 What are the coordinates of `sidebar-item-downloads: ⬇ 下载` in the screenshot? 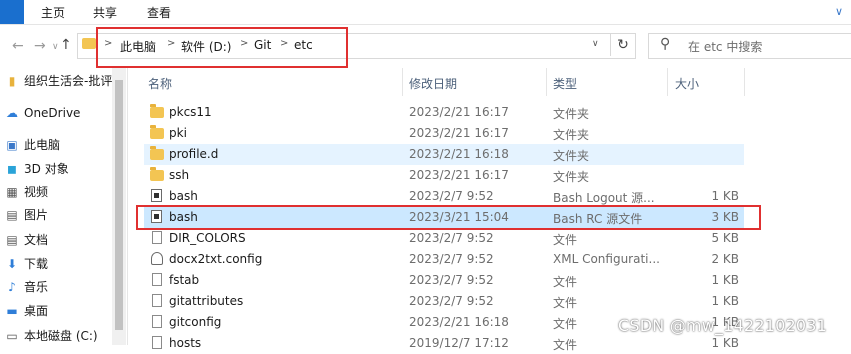 It's located at (24, 264).